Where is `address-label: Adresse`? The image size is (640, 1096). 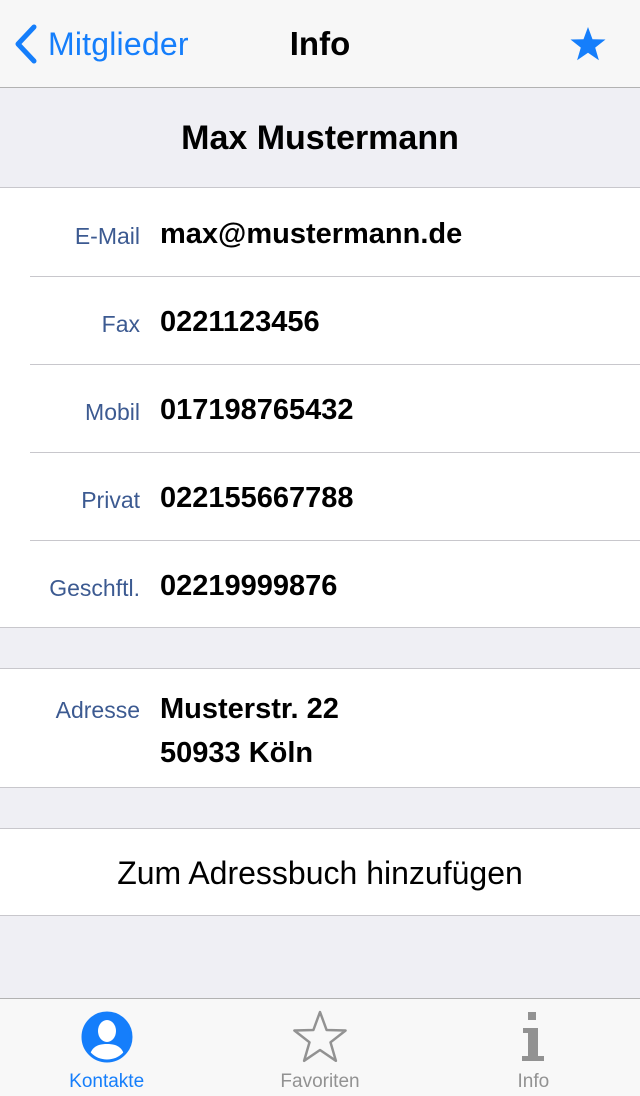 address-label: Adresse is located at coordinates (97, 710).